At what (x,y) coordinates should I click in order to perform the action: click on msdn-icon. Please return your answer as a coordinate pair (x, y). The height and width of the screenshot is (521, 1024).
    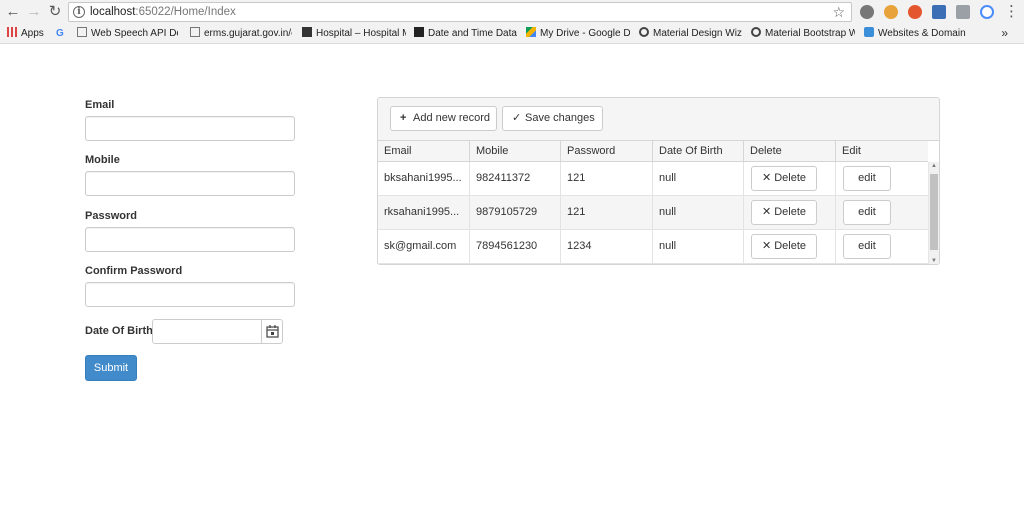
    Looking at the image, I should click on (419, 32).